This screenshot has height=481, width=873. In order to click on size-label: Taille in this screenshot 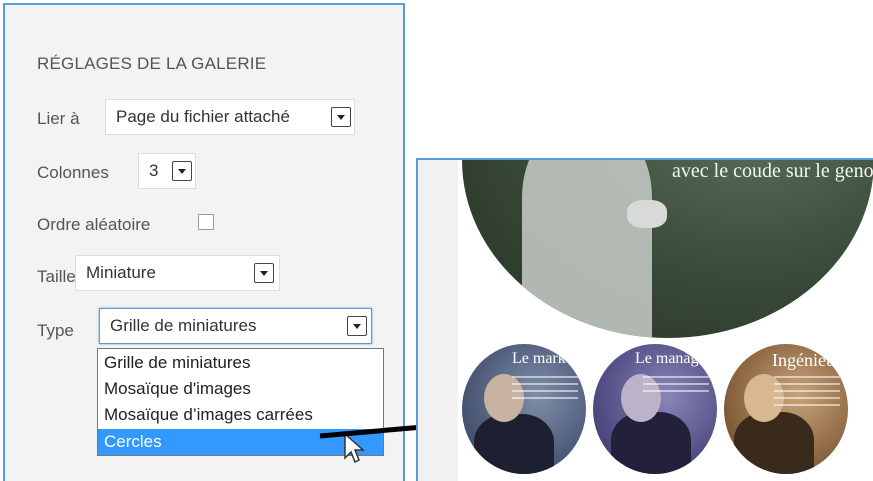, I will do `click(56, 276)`.